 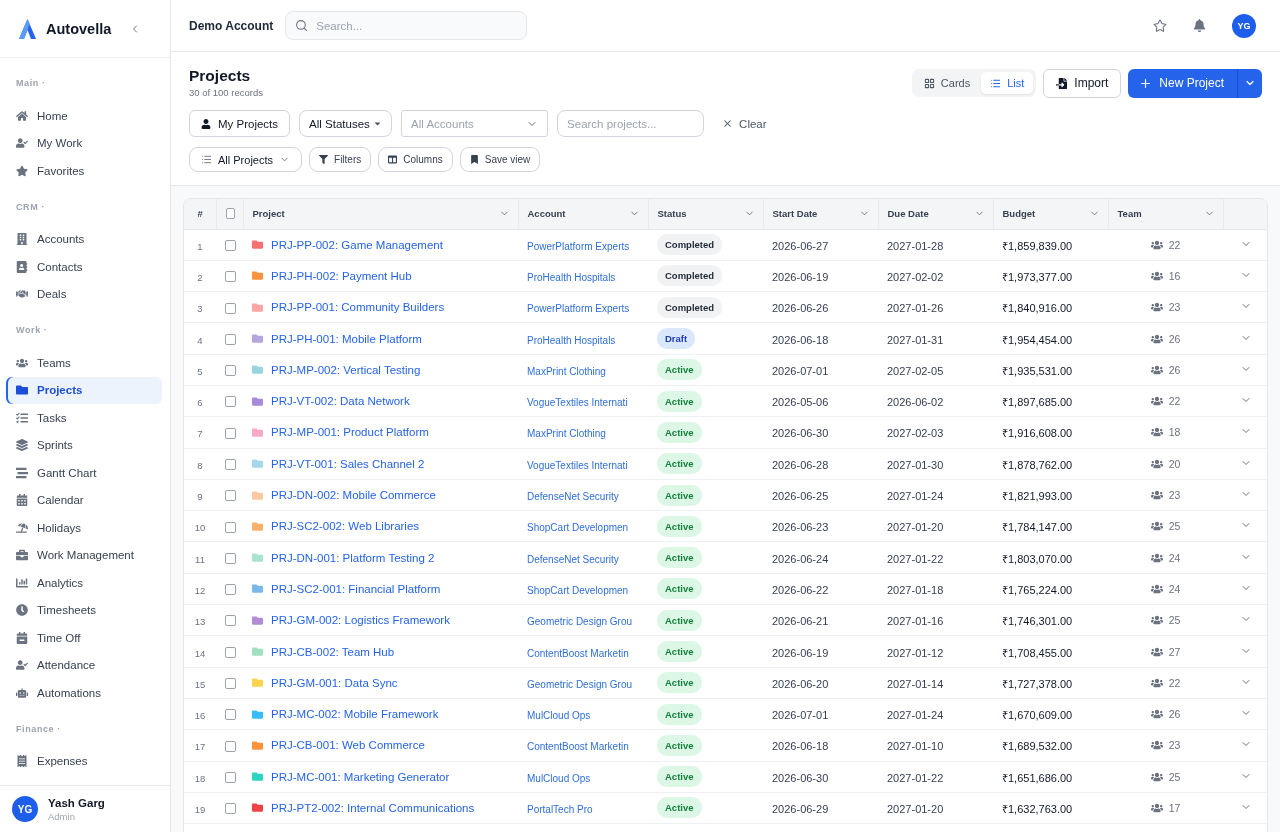 What do you see at coordinates (340, 401) in the screenshot?
I see `project-link: PRJ-VT-002: Data Network` at bounding box center [340, 401].